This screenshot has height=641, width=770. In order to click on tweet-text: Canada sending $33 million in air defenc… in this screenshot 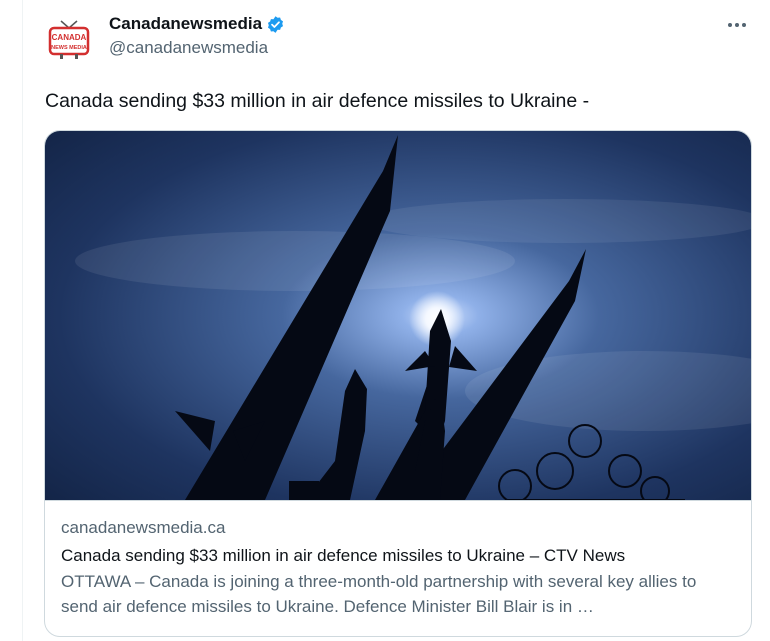, I will do `click(317, 101)`.